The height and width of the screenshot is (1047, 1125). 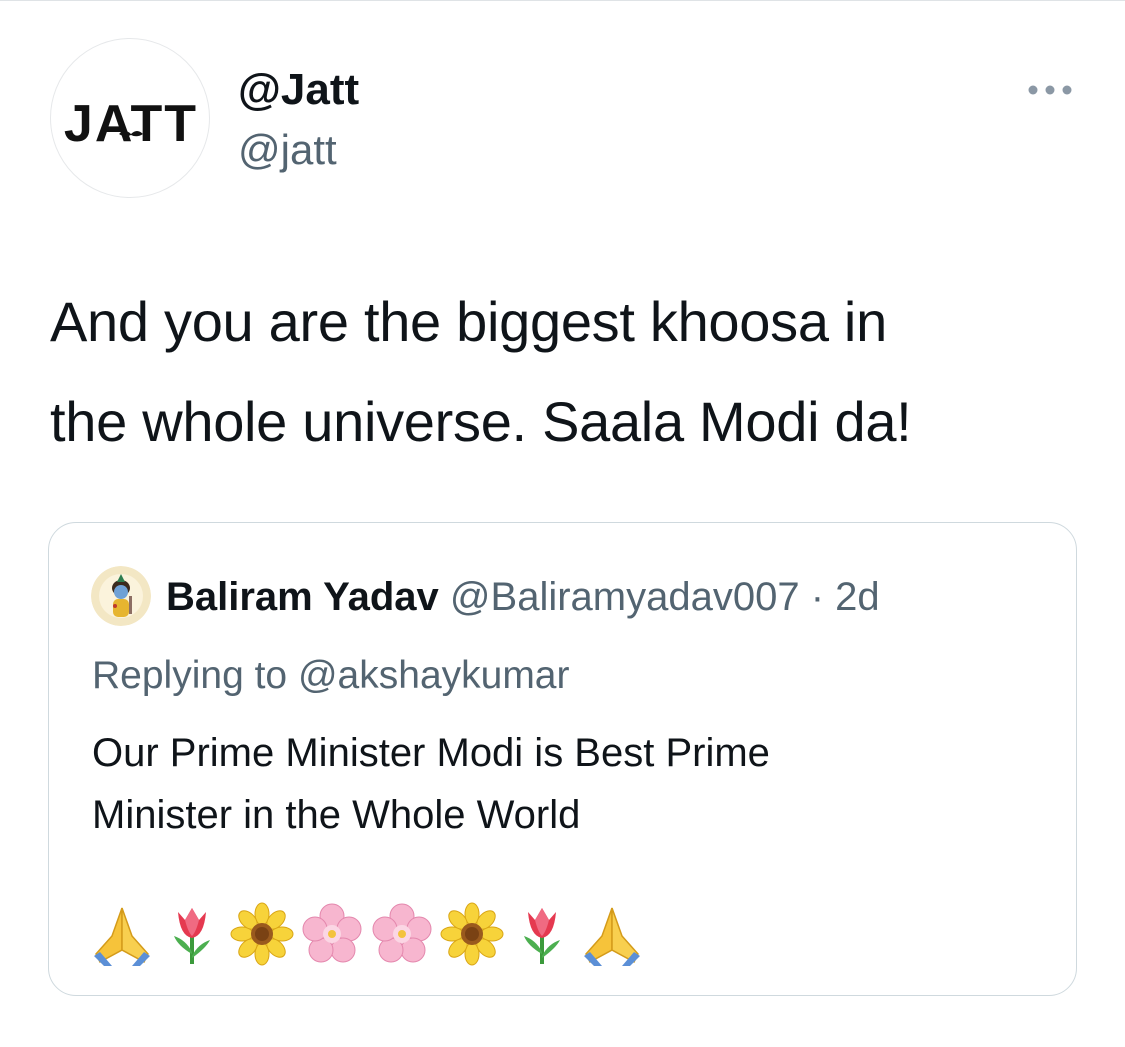 I want to click on author-name: @Jatt, so click(x=298, y=90).